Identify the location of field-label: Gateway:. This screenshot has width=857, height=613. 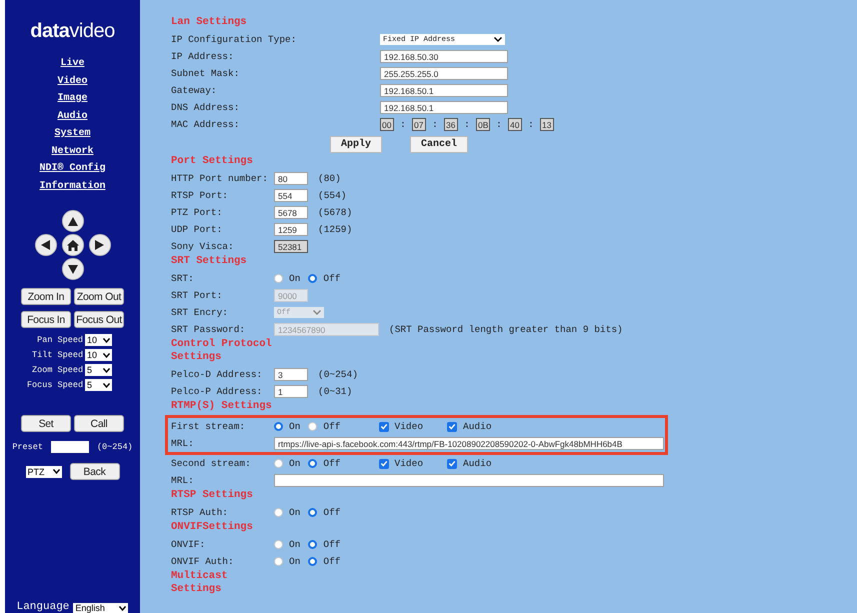
(194, 90).